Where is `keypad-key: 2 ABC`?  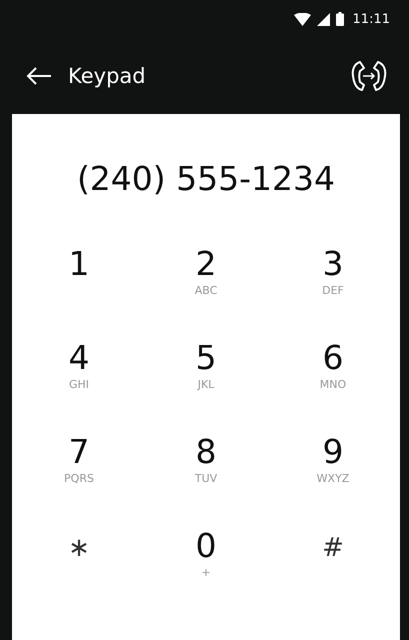 keypad-key: 2 ABC is located at coordinates (206, 276).